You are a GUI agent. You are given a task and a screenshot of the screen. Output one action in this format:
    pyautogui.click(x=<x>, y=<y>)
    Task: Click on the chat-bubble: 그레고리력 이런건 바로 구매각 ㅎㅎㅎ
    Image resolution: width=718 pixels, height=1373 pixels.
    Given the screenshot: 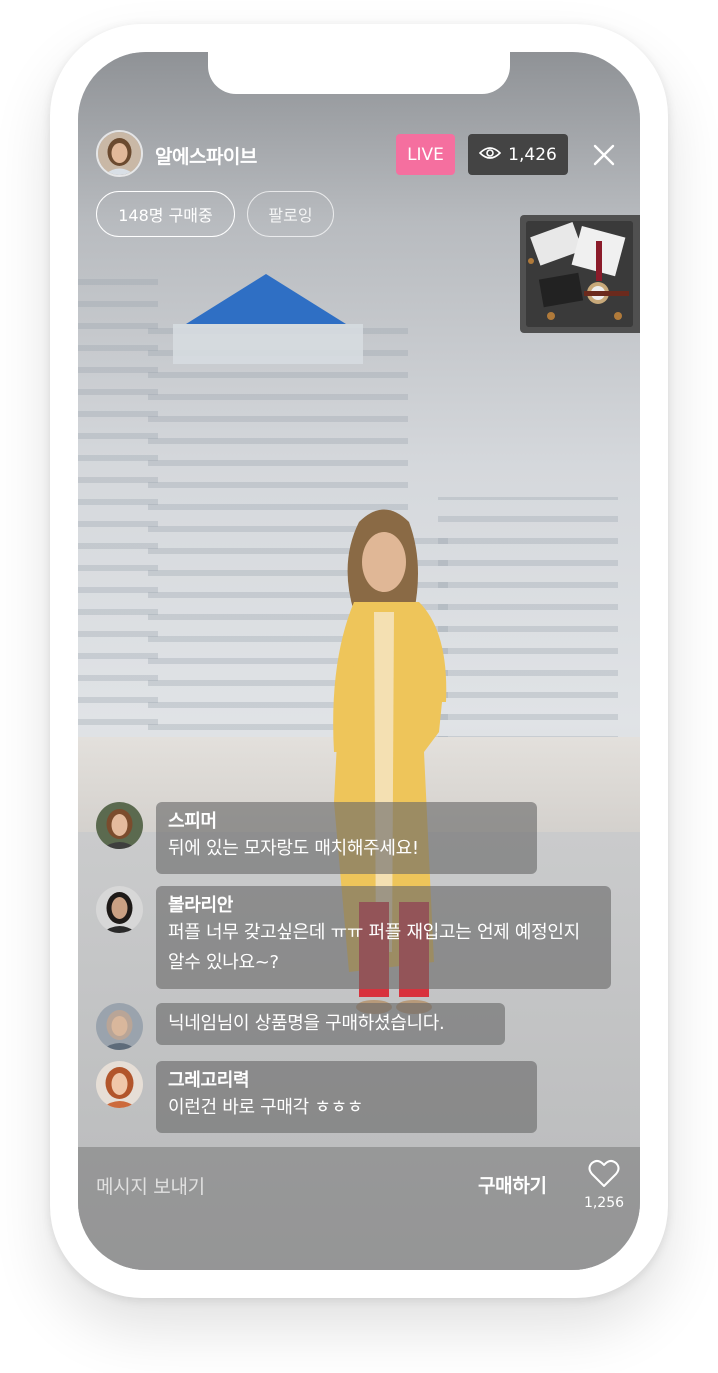 What is the action you would take?
    pyautogui.click(x=346, y=1097)
    